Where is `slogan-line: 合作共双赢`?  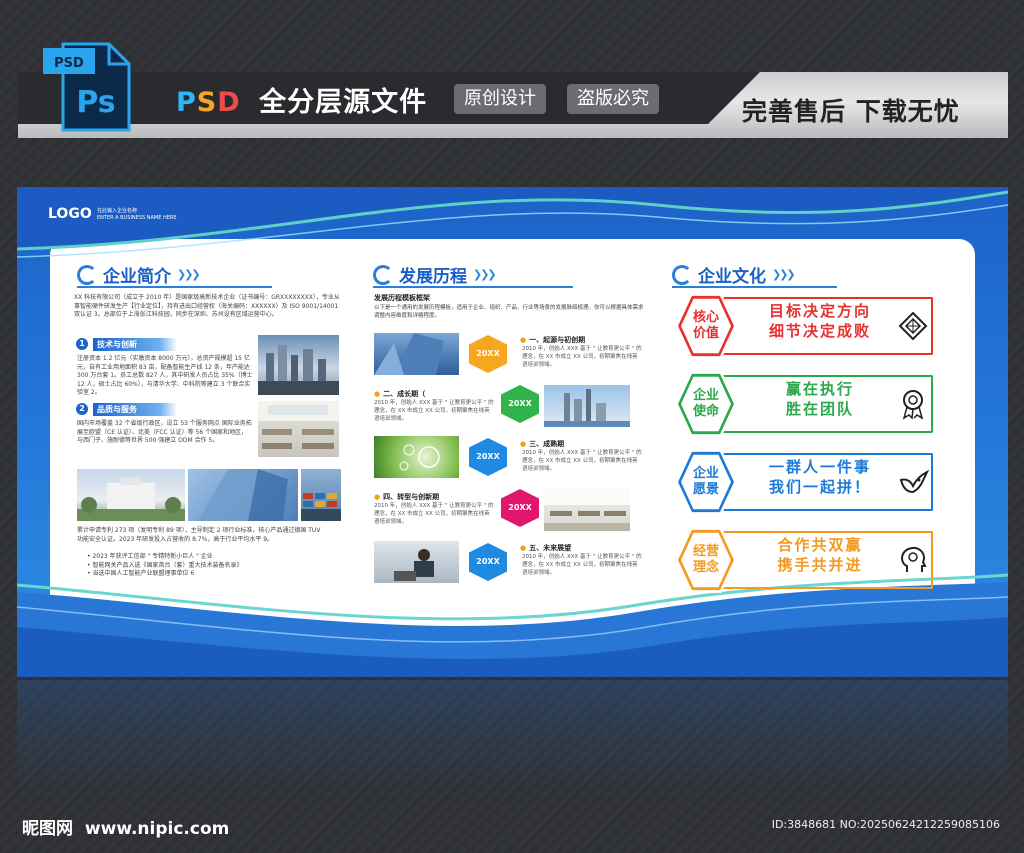
slogan-line: 合作共双赢 is located at coordinates (820, 545).